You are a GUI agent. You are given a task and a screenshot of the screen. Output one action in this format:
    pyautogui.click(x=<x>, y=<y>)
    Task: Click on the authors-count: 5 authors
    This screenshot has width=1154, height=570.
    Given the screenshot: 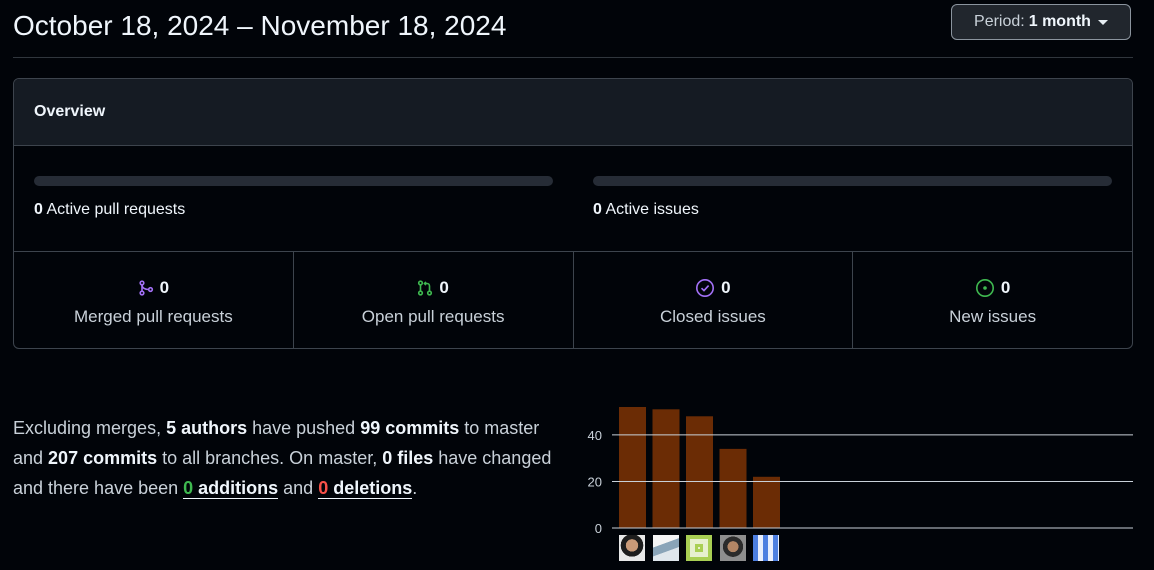 What is the action you would take?
    pyautogui.click(x=207, y=428)
    